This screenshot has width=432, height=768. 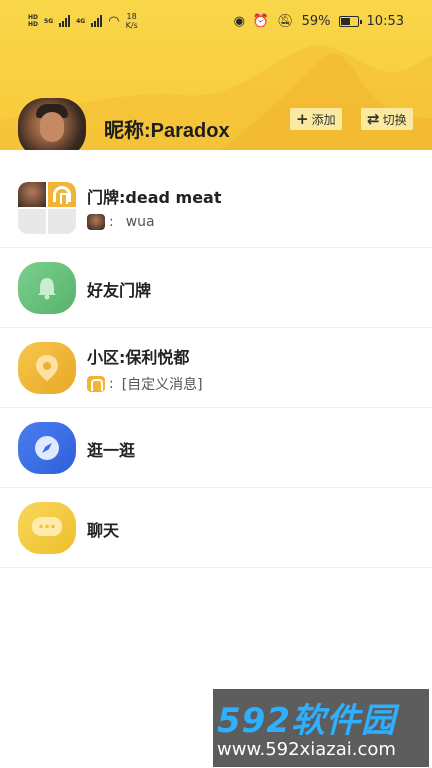 I want to click on watermark: 592软件园 www.592xiazai.com, so click(x=321, y=728).